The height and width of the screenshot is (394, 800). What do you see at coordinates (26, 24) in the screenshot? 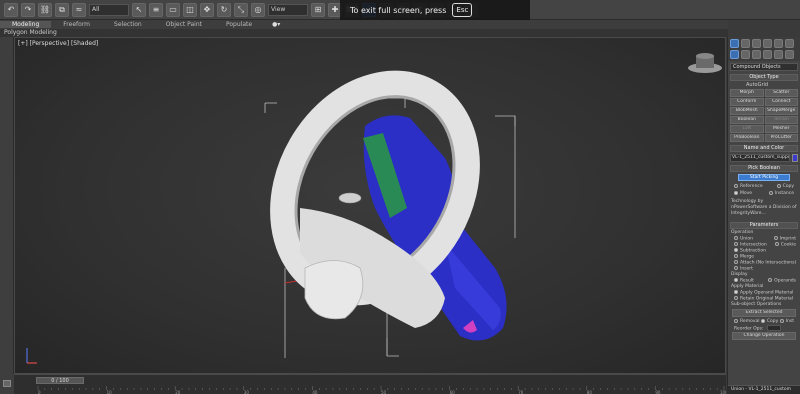
I see `tab-modeling: Modeling` at bounding box center [26, 24].